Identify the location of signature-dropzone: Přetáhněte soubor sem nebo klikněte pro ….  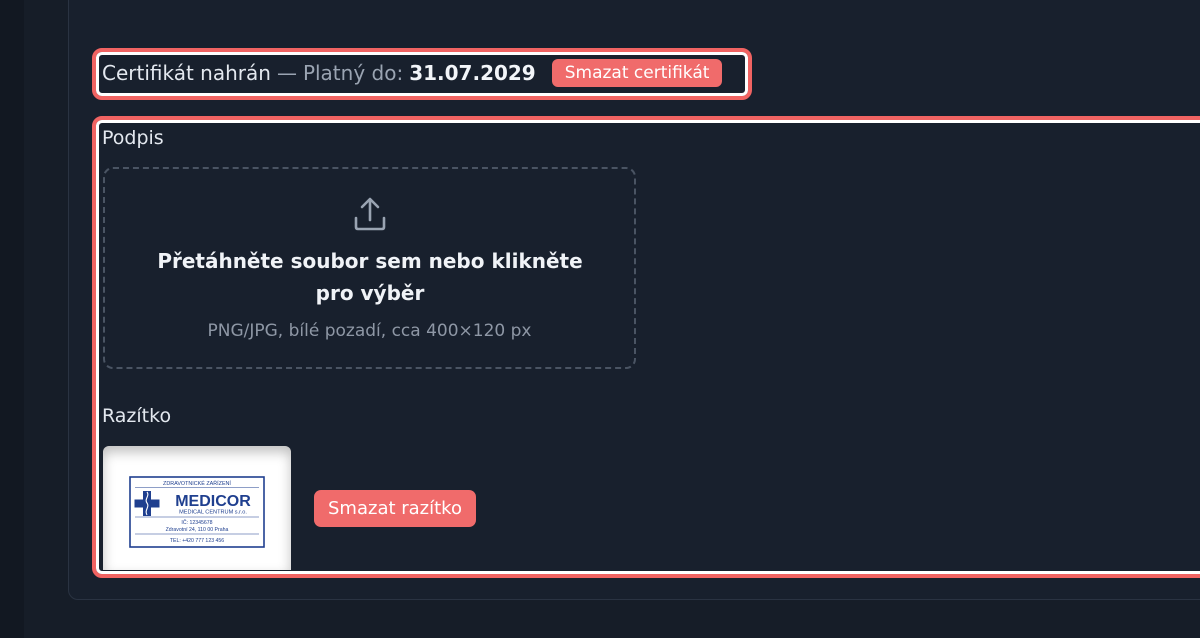
(369, 268).